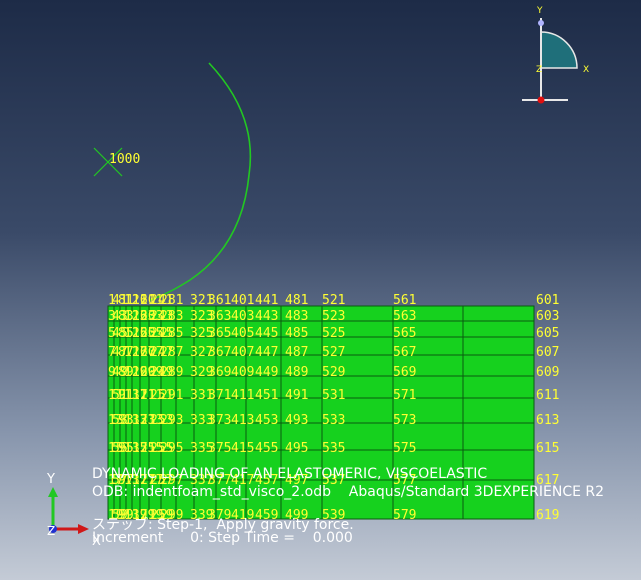 The image size is (641, 580). Describe the element at coordinates (171, 420) in the screenshot. I see `node-label: 293` at that location.